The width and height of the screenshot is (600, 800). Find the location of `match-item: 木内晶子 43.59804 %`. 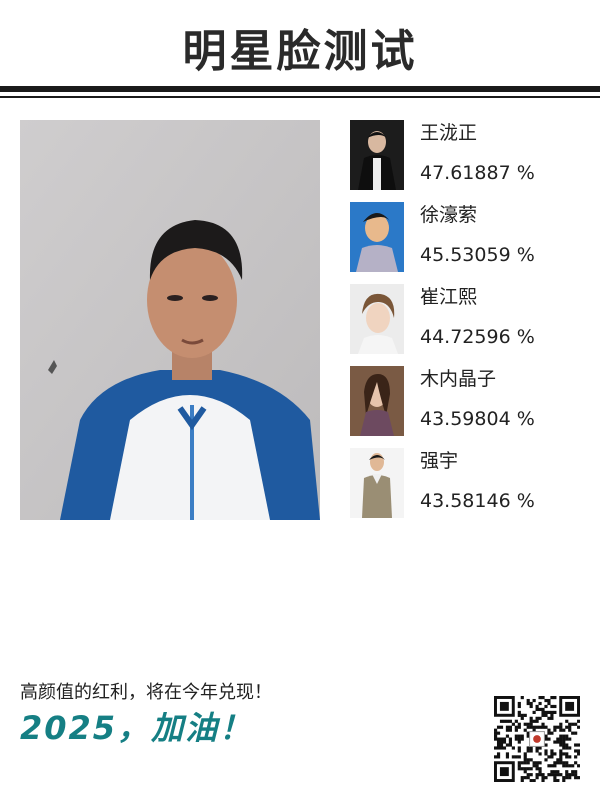

match-item: 木内晶子 43.59804 % is located at coordinates (470, 402).